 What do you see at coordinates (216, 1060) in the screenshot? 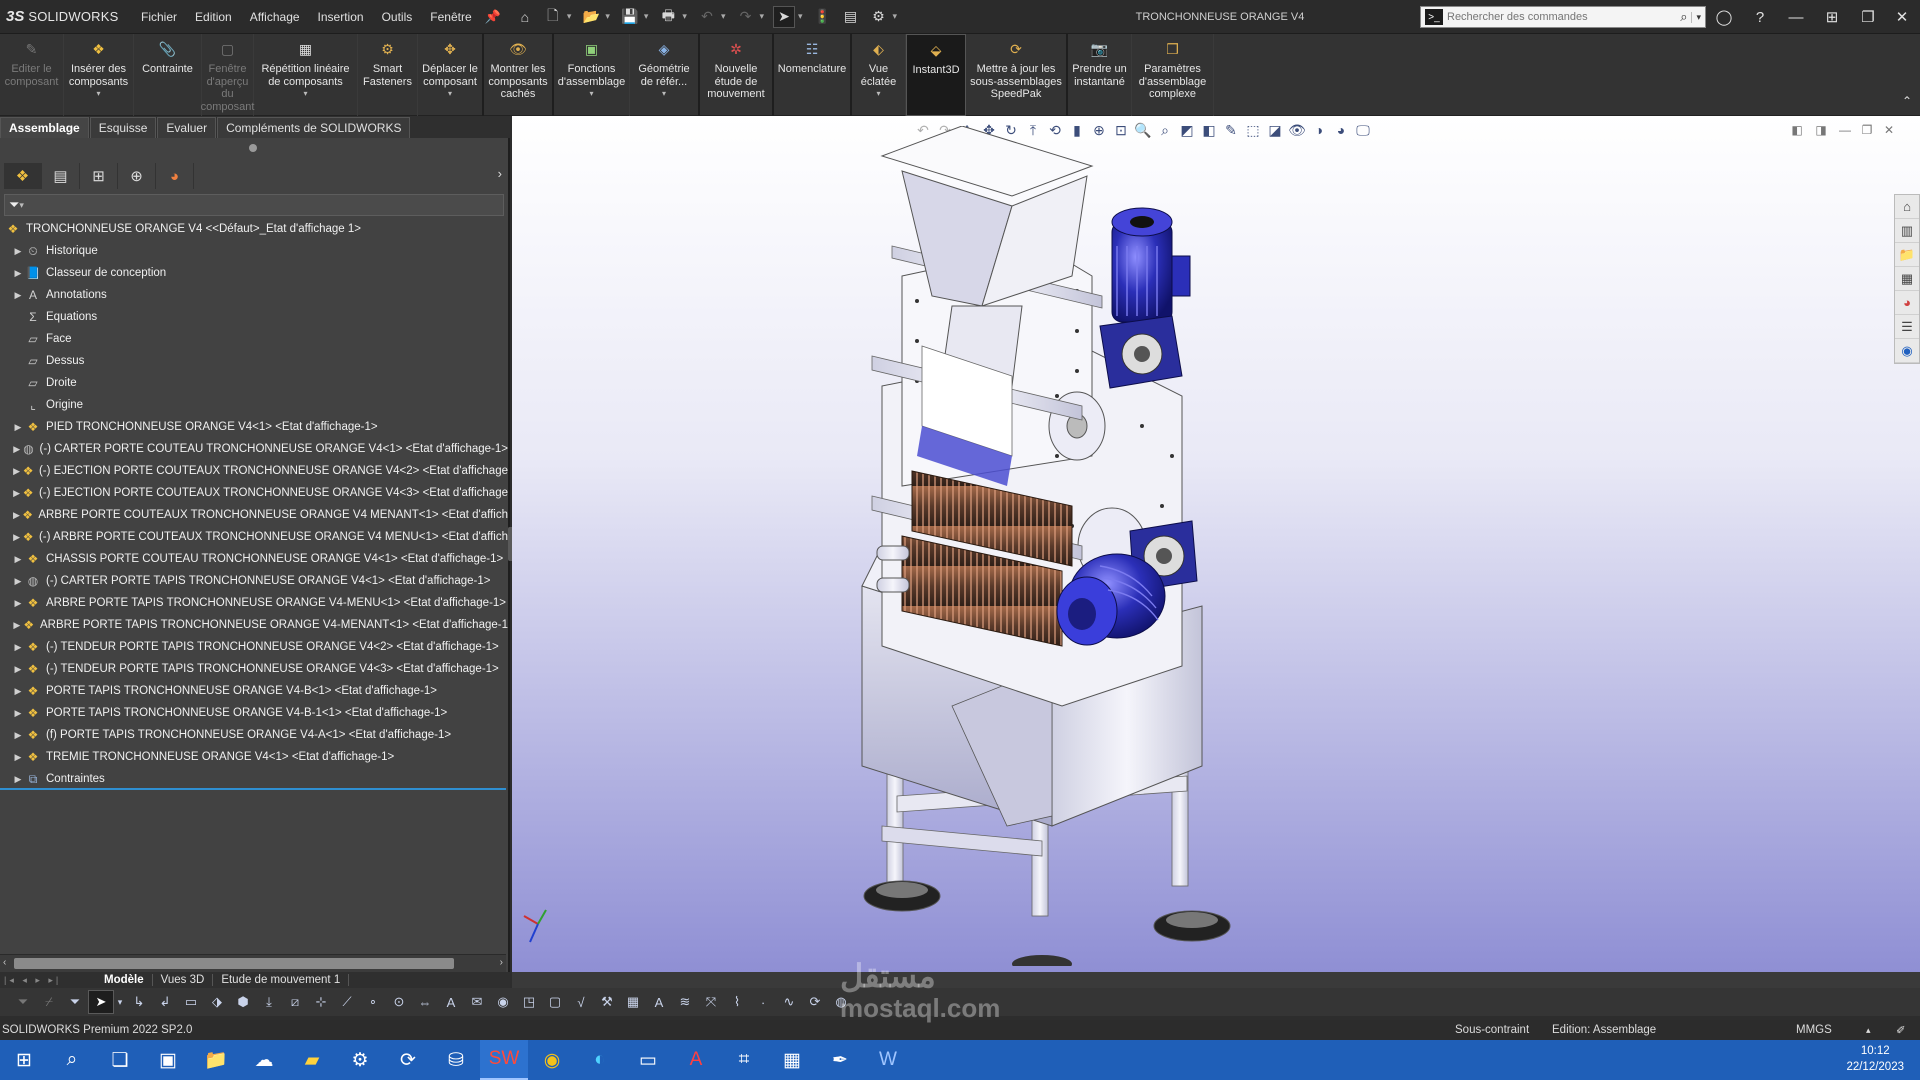
I see `file-explorer-icon: 📁` at bounding box center [216, 1060].